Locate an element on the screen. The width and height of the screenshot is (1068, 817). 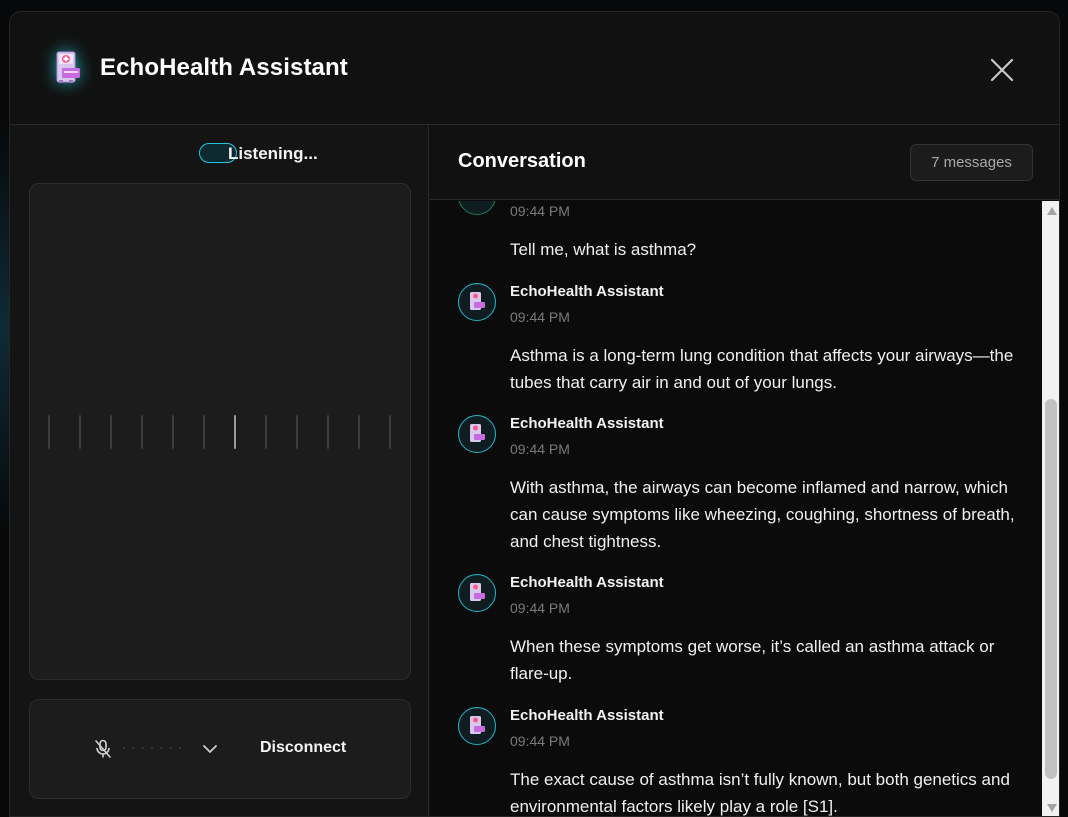
conversation-title: Conversation is located at coordinates (522, 161).